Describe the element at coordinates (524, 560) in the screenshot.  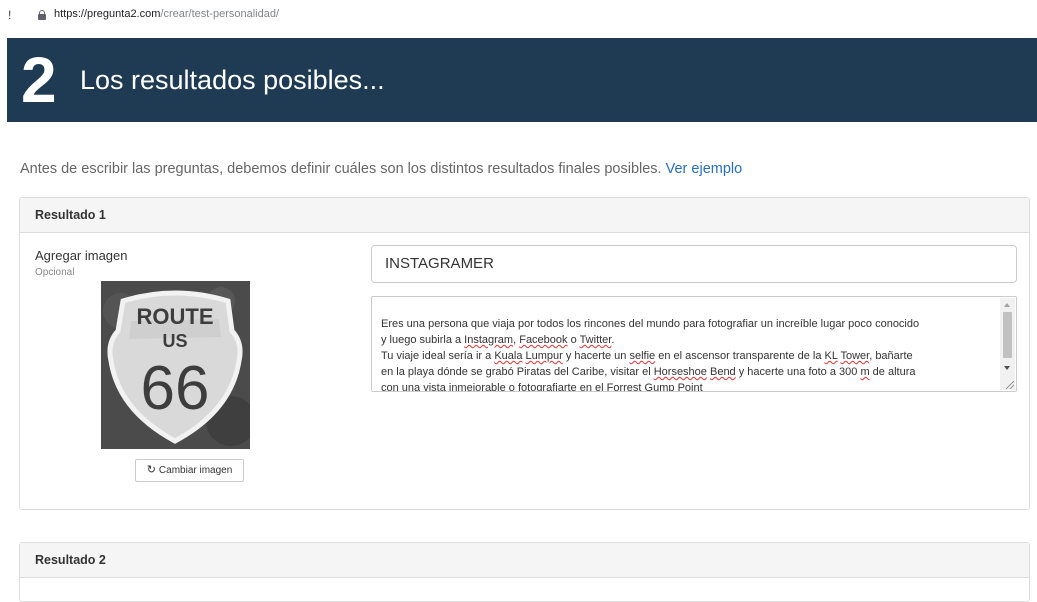
I see `result-card-header: Resultado 2` at that location.